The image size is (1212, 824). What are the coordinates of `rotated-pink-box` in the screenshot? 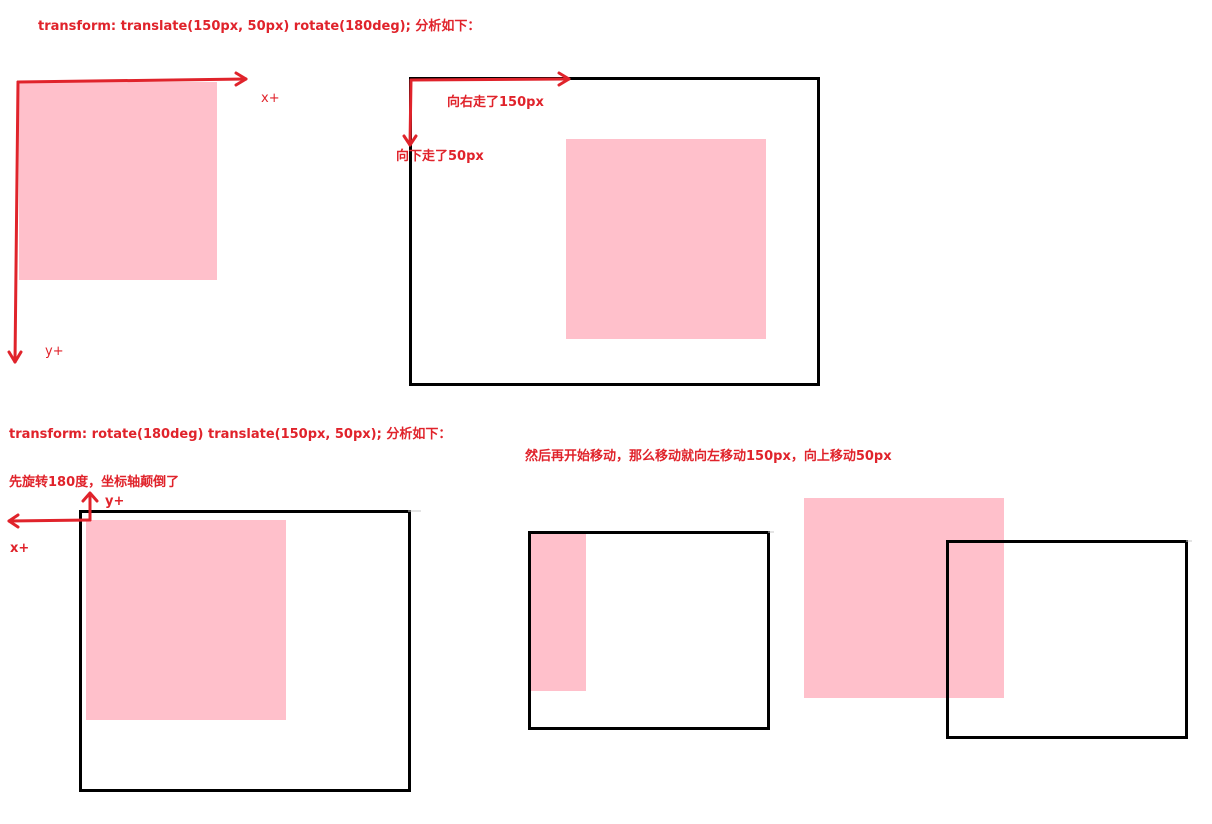 It's located at (186, 620).